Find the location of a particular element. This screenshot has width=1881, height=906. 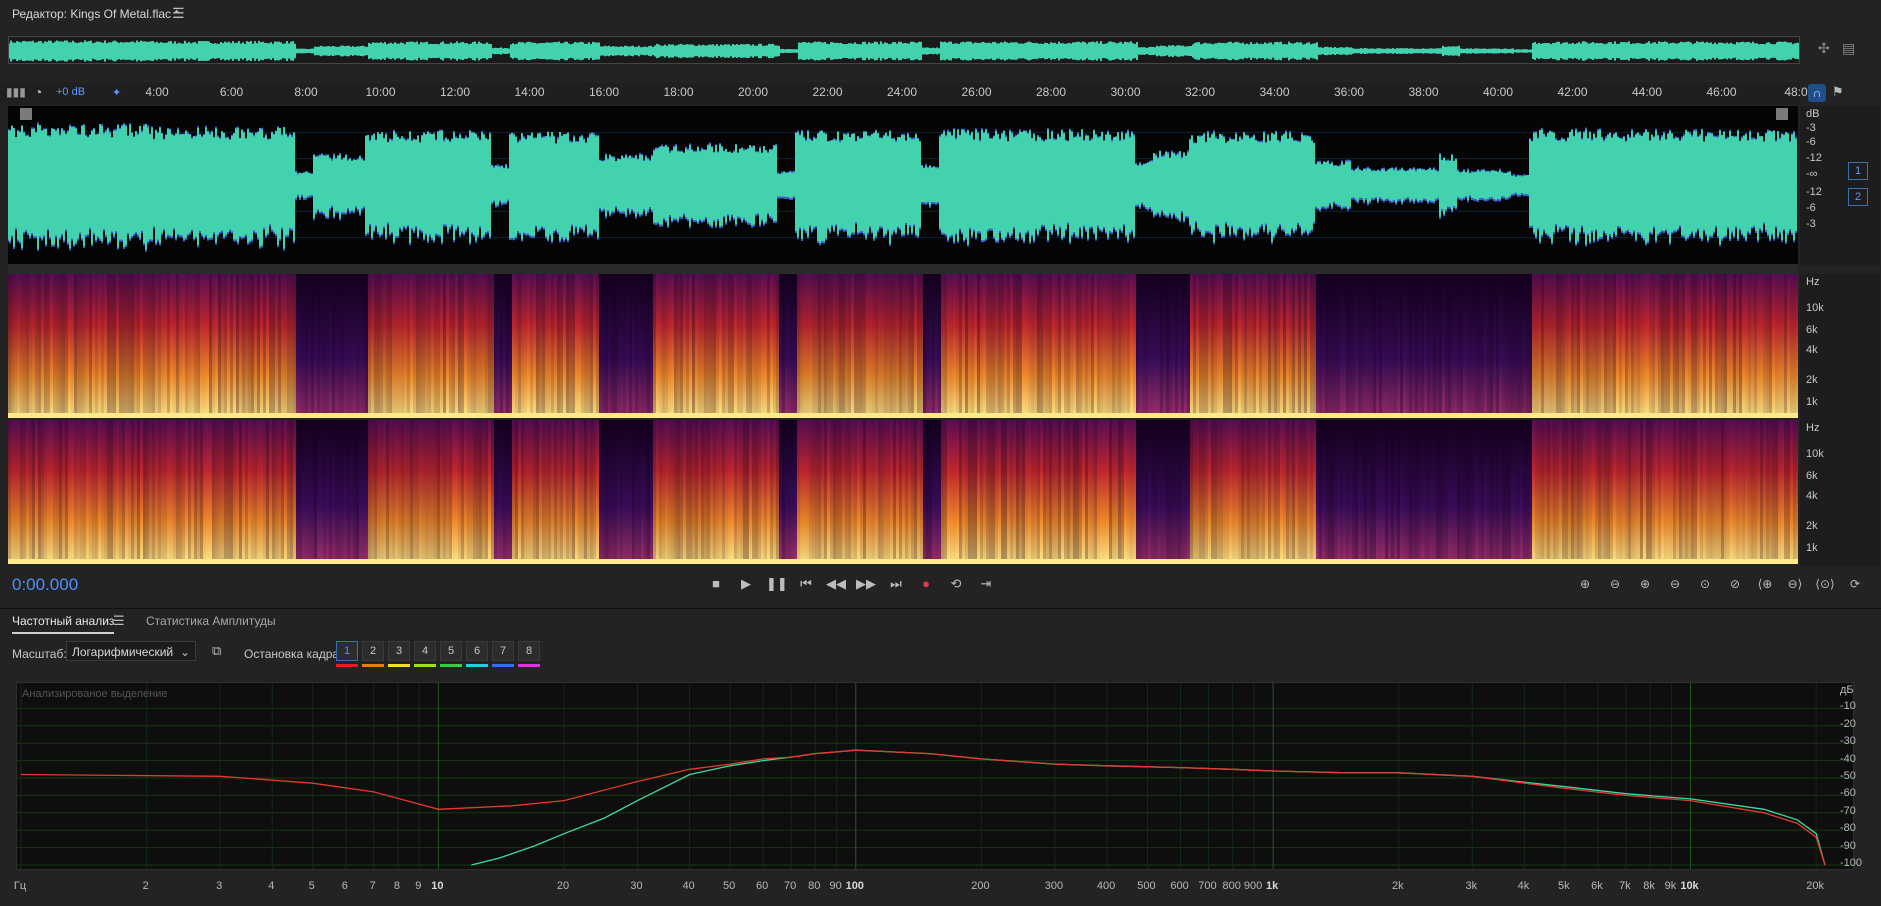

level-meter-icon: ▮▮▮ is located at coordinates (16, 92).